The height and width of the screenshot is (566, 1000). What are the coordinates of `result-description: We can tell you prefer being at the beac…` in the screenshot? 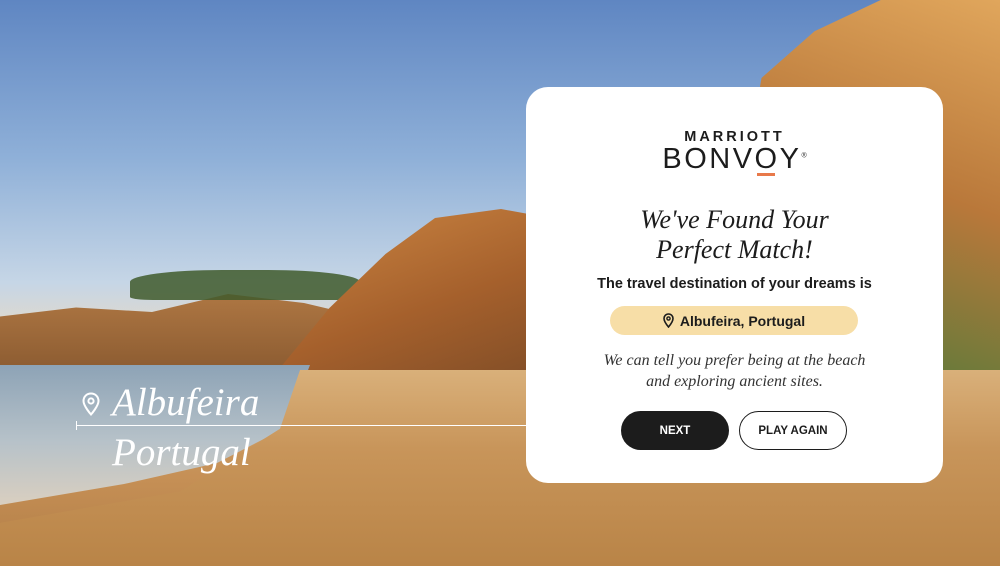 It's located at (734, 371).